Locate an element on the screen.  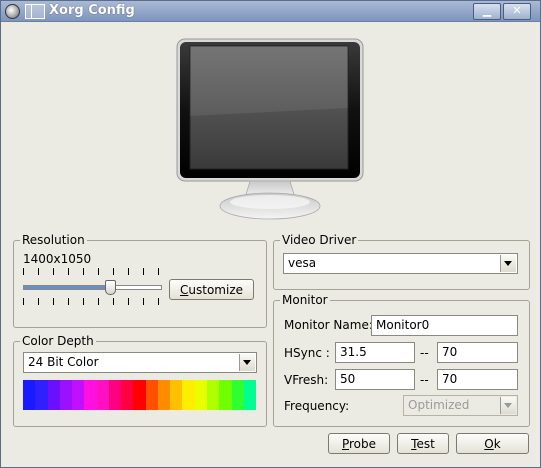
video-driver-value: vesa is located at coordinates (302, 263).